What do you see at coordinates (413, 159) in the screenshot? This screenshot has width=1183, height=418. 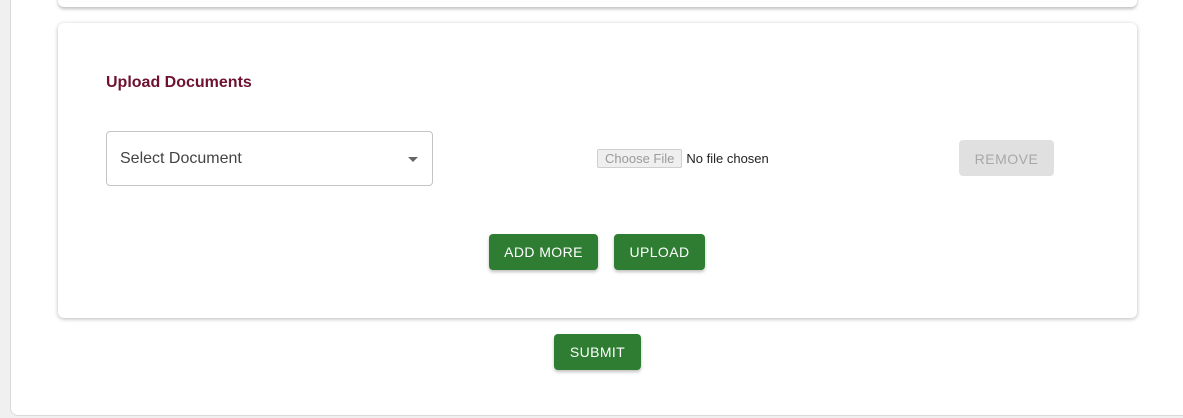 I see `chevron-down-icon` at bounding box center [413, 159].